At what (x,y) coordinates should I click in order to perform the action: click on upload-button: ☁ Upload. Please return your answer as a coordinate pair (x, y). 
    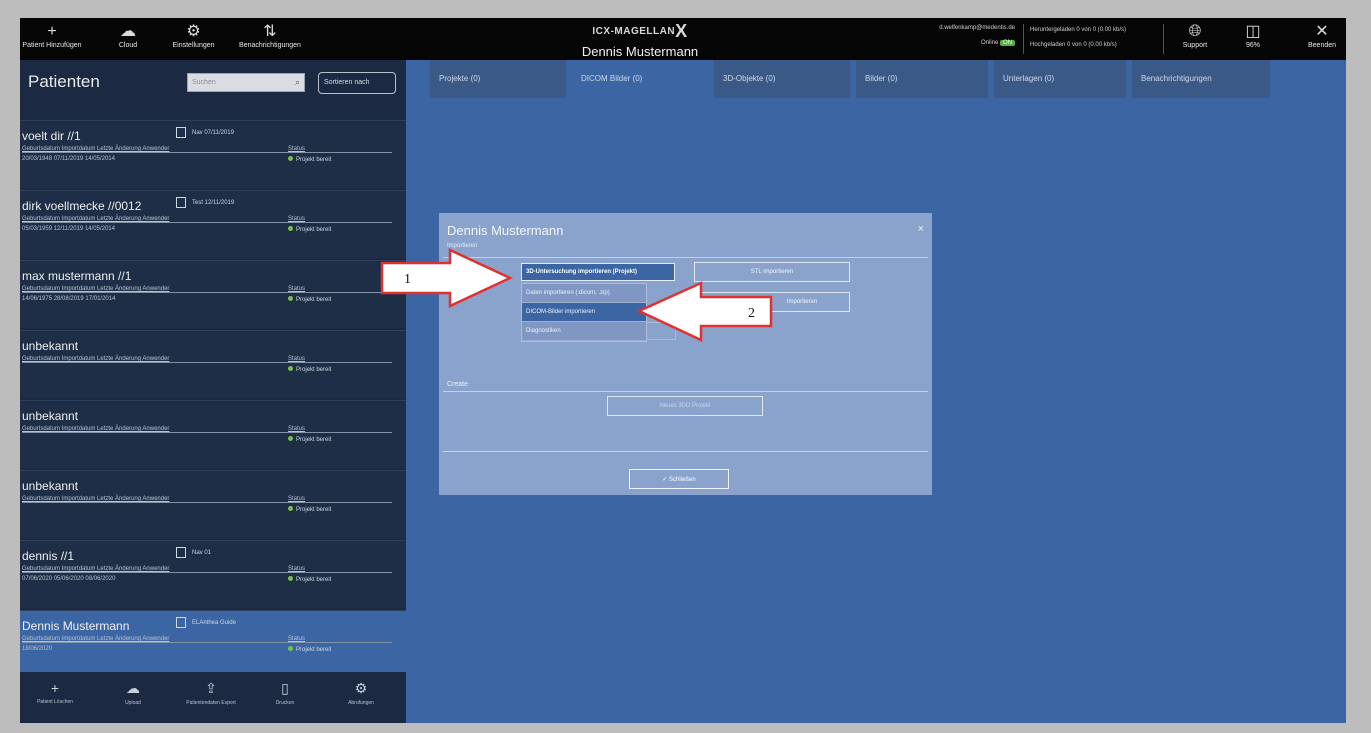
    Looking at the image, I should click on (133, 693).